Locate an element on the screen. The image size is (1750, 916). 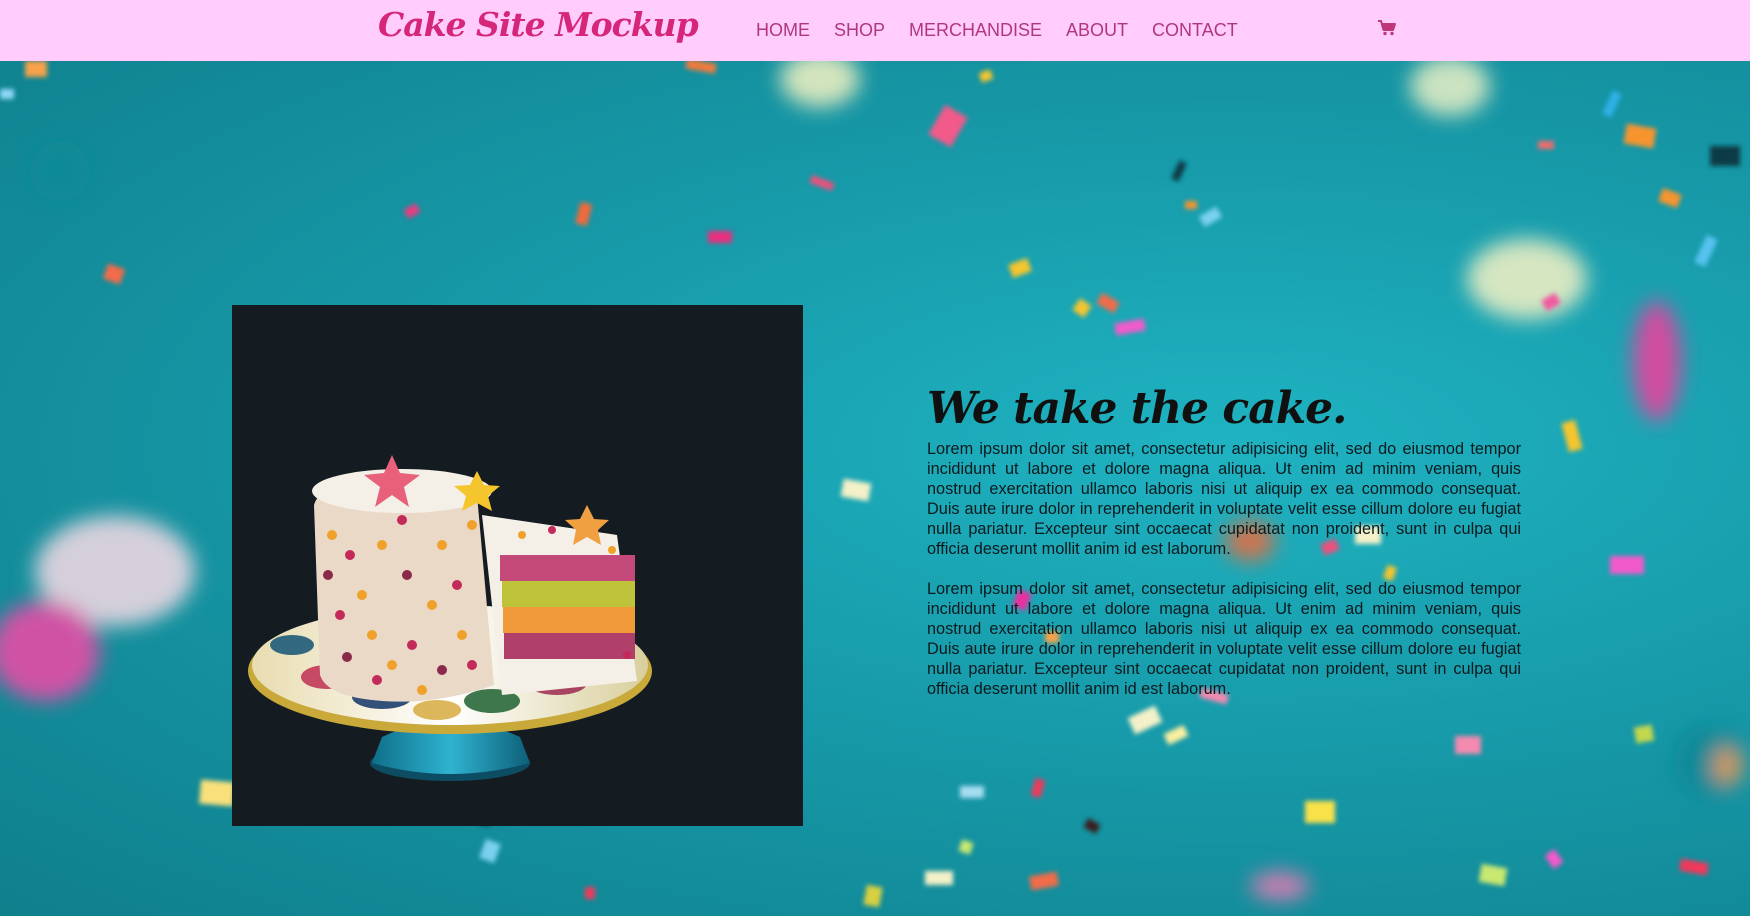
brand-logo: Cake Site Mockup is located at coordinates (538, 25).